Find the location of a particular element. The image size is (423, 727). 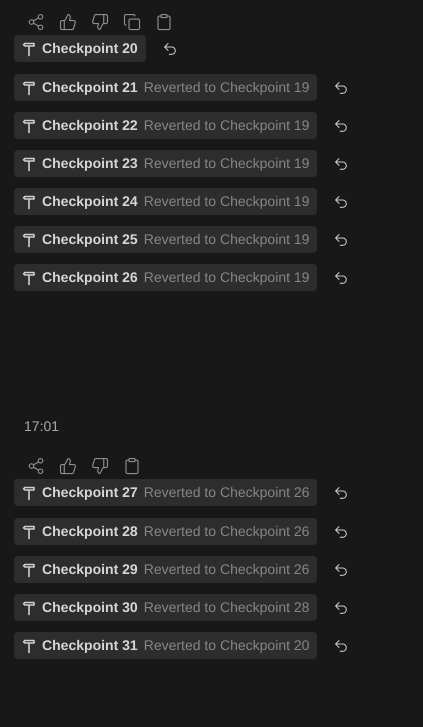

checkpoint-chip: Checkpoint 24 Reverted to Checkpoint 19 is located at coordinates (166, 201).